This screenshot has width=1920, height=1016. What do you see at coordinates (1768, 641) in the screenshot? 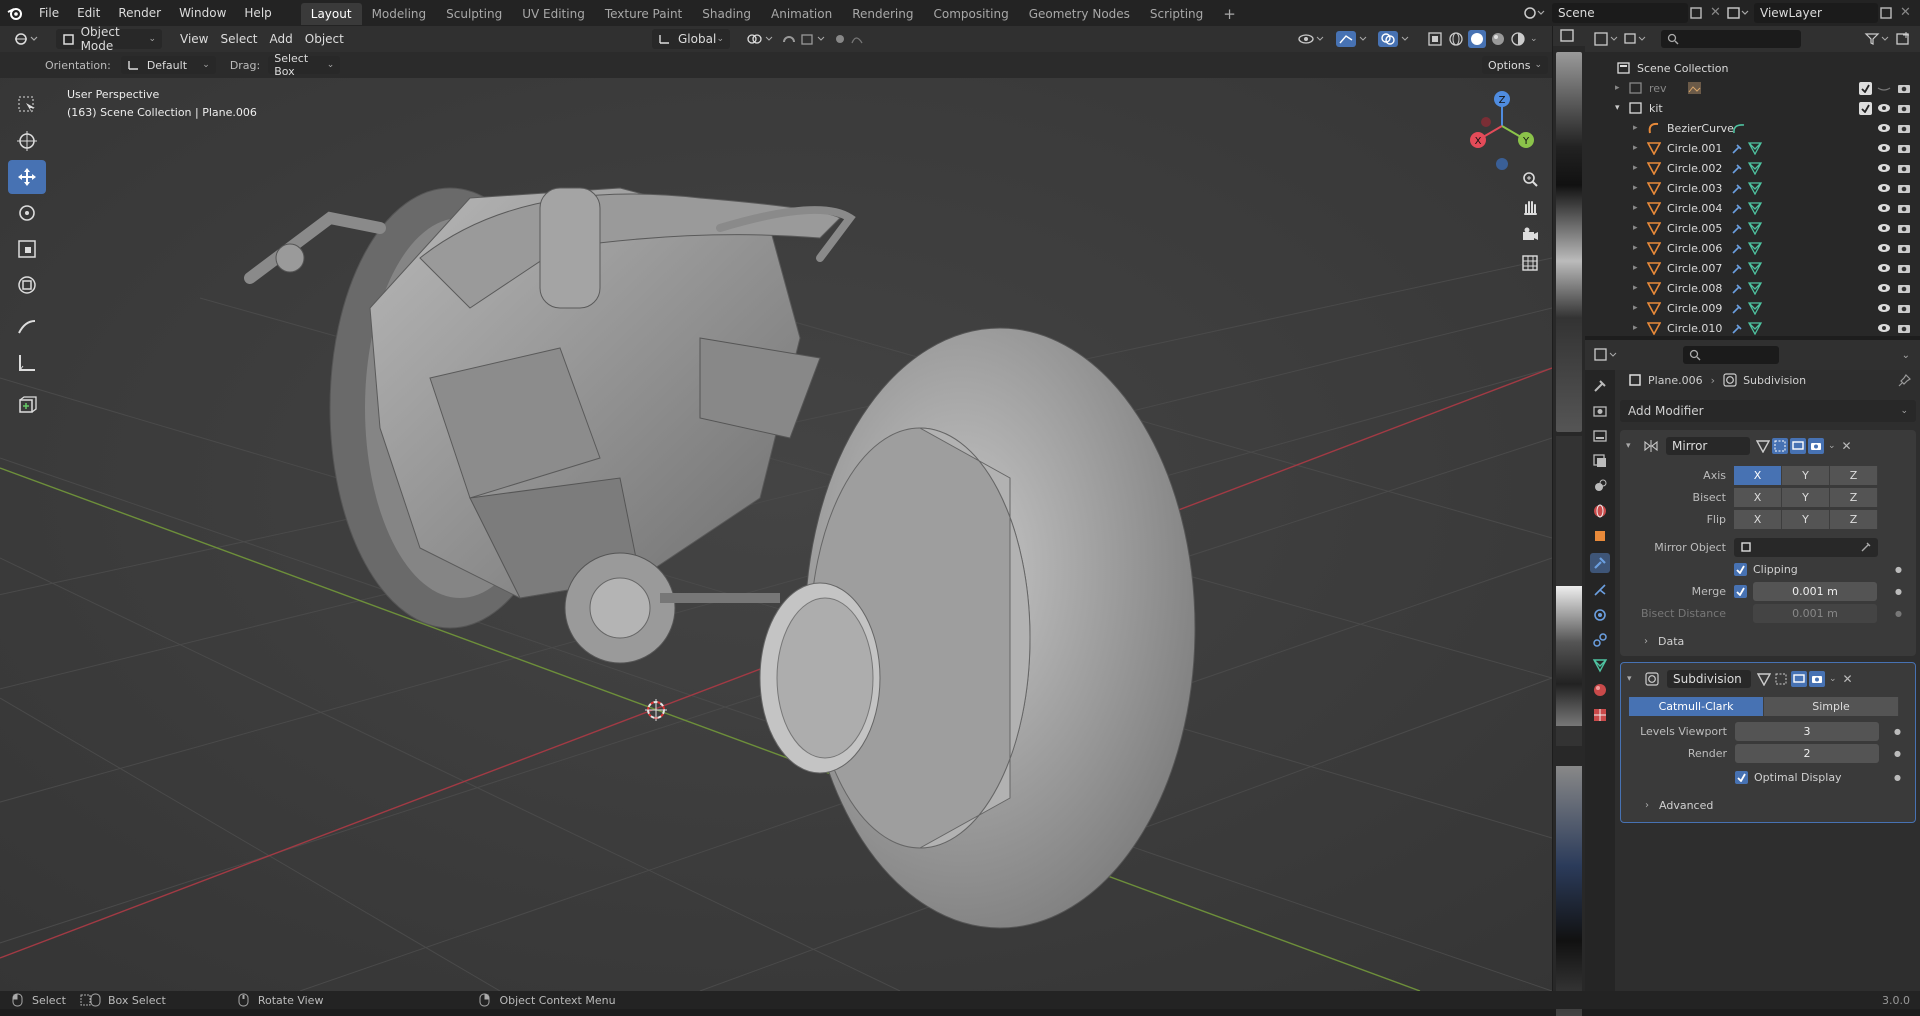
I see `data-subpanel: › Data` at bounding box center [1768, 641].